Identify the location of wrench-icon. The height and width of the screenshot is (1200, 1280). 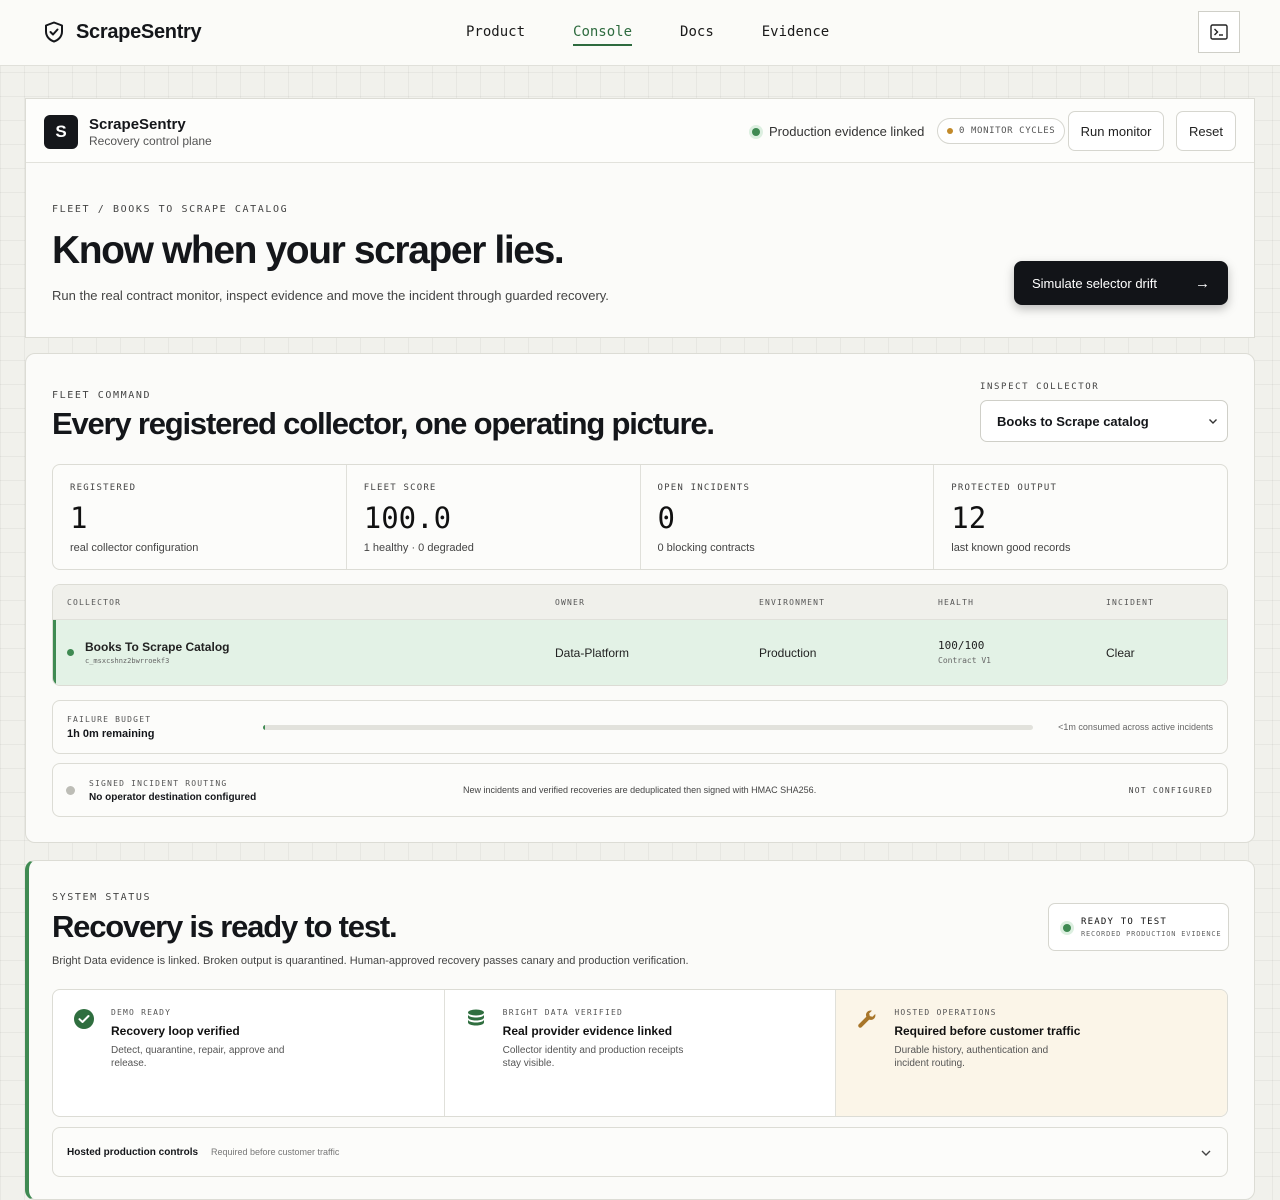
(867, 1019).